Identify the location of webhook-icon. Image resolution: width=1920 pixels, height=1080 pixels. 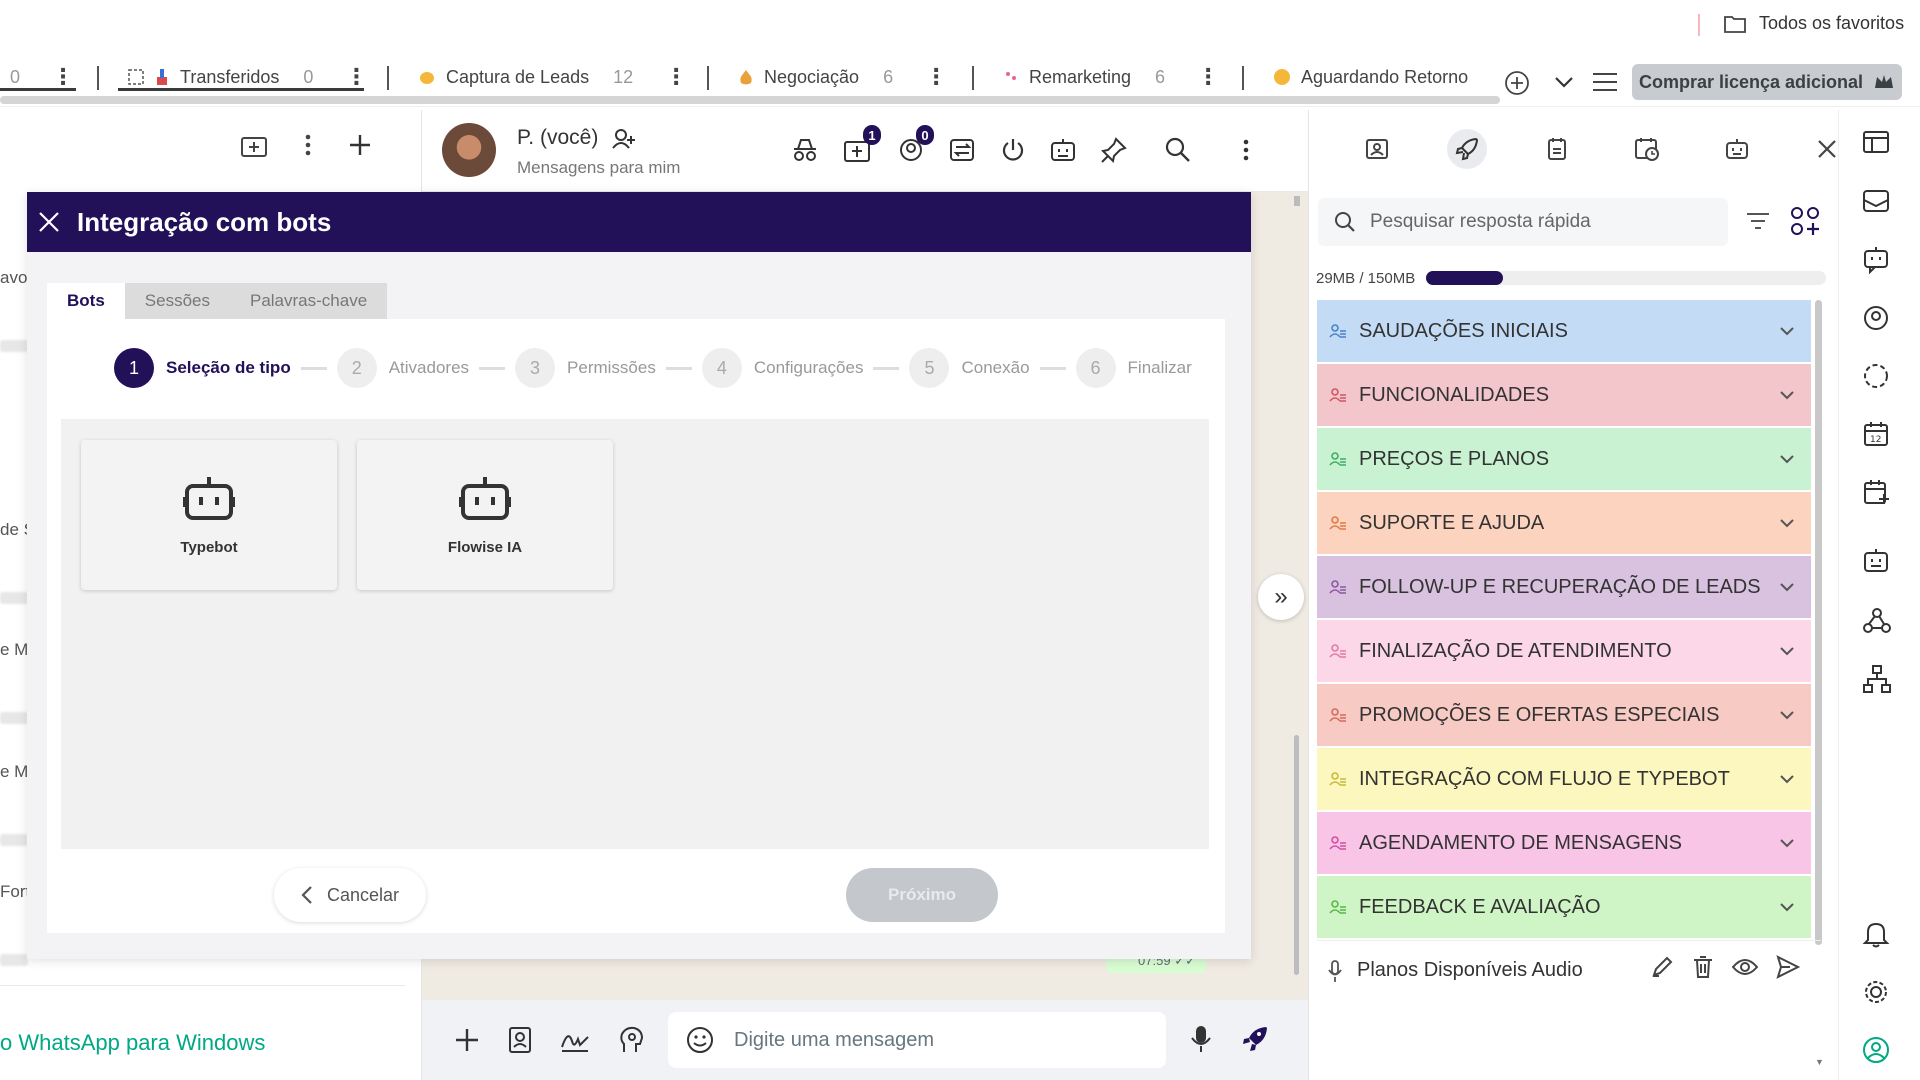
(1877, 620).